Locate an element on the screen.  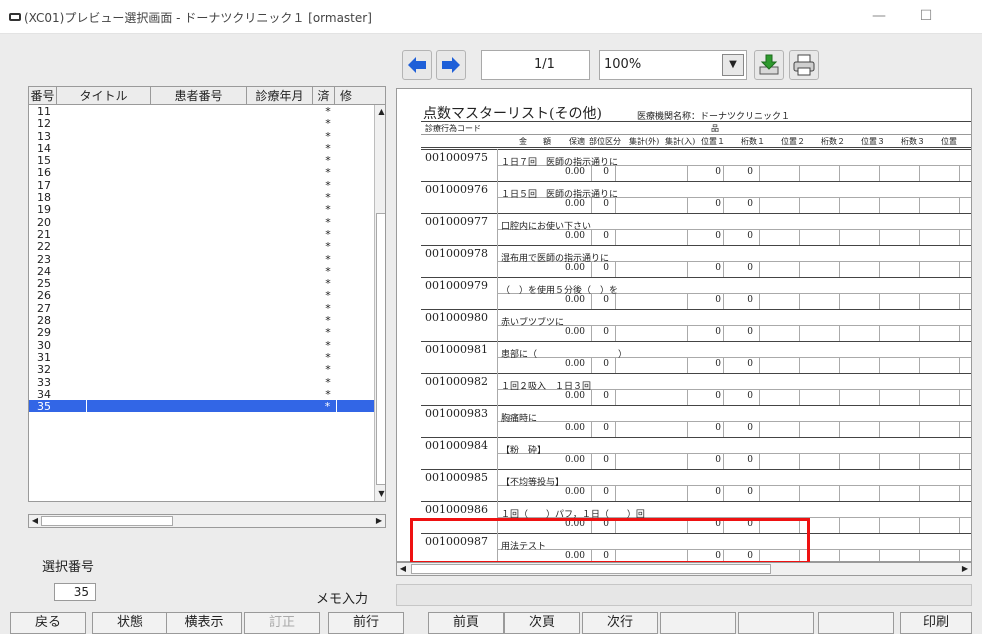
list-row: 15 * is located at coordinates (201, 160).